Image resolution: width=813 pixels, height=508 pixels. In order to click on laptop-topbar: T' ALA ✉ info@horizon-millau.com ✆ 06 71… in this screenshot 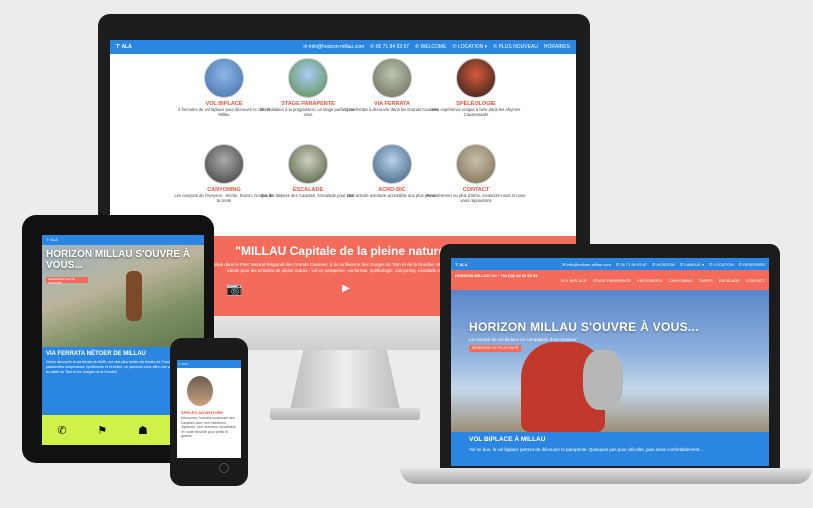, I will do `click(610, 264)`.